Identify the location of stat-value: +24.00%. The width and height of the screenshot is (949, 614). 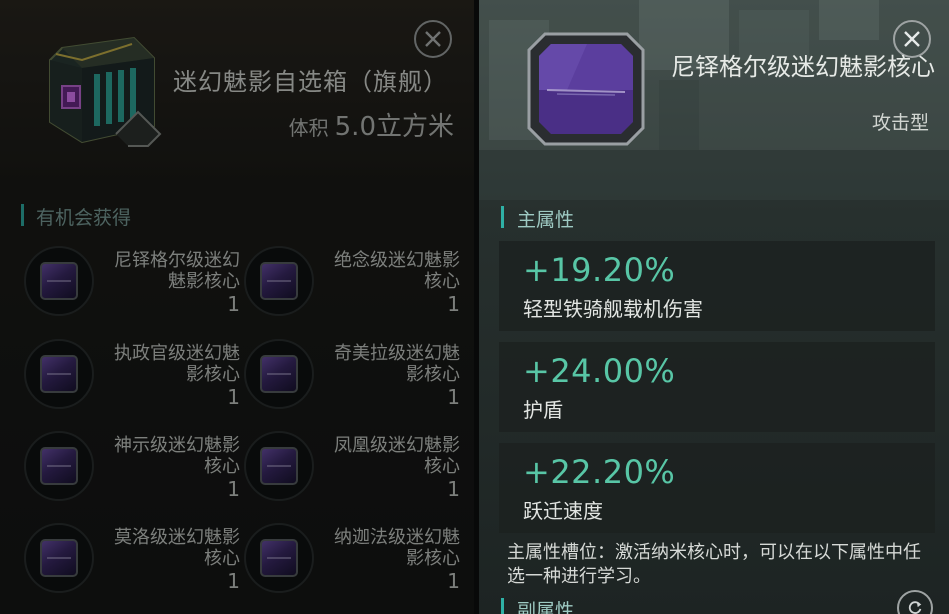
(599, 371).